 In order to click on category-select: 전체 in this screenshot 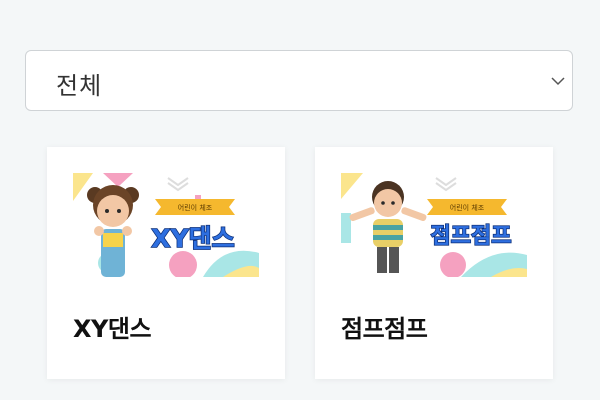, I will do `click(299, 80)`.